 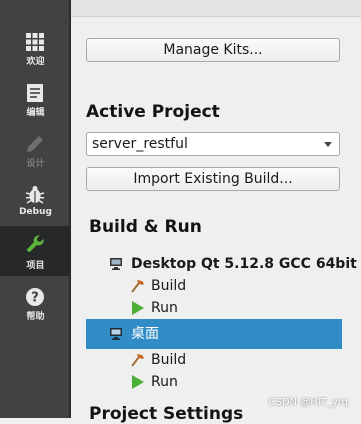 What do you see at coordinates (328, 144) in the screenshot?
I see `chevron-down-icon` at bounding box center [328, 144].